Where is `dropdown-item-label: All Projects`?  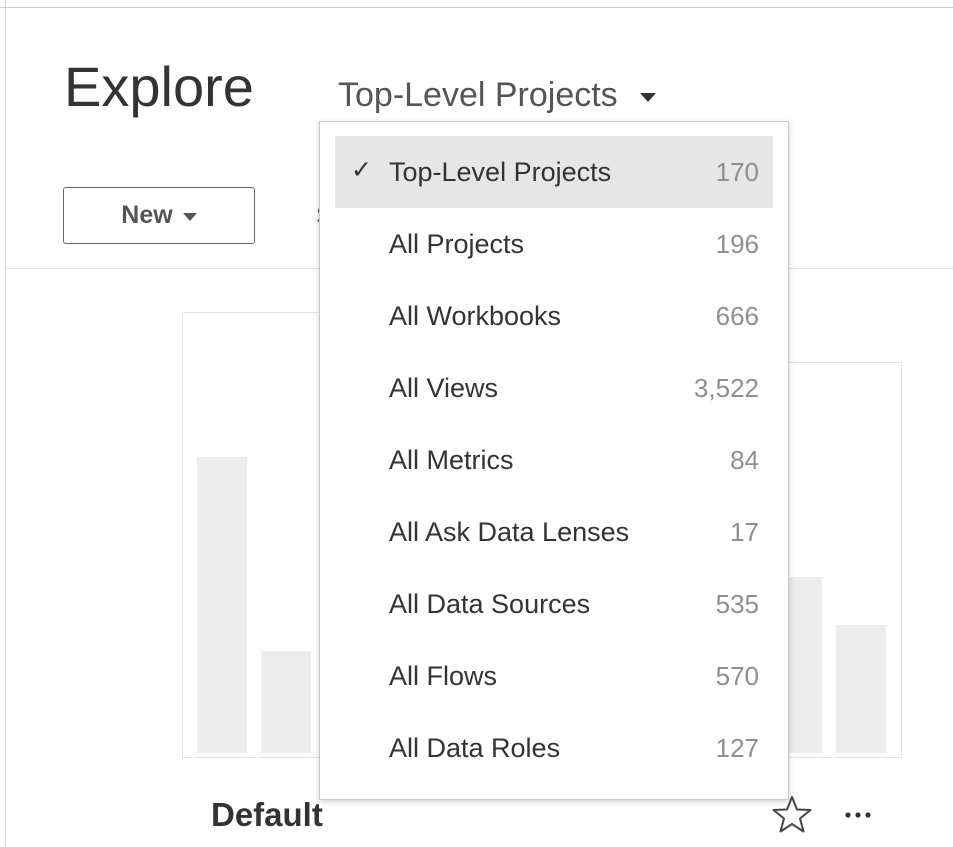 dropdown-item-label: All Projects is located at coordinates (457, 243).